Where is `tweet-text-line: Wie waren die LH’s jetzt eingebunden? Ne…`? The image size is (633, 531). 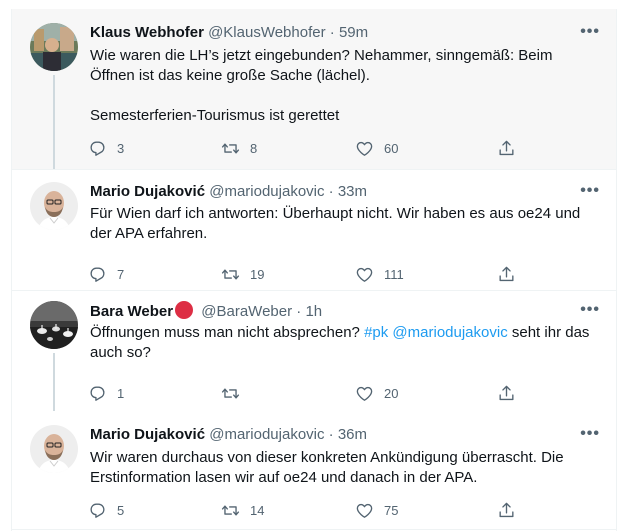
tweet-text-line: Wie waren die LH’s jetzt eingebunden? Ne… is located at coordinates (321, 55).